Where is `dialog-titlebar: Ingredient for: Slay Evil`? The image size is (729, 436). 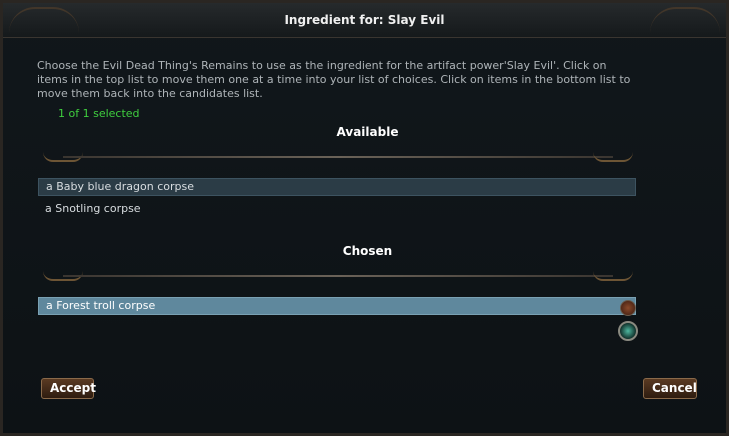 dialog-titlebar: Ingredient for: Slay Evil is located at coordinates (364, 20).